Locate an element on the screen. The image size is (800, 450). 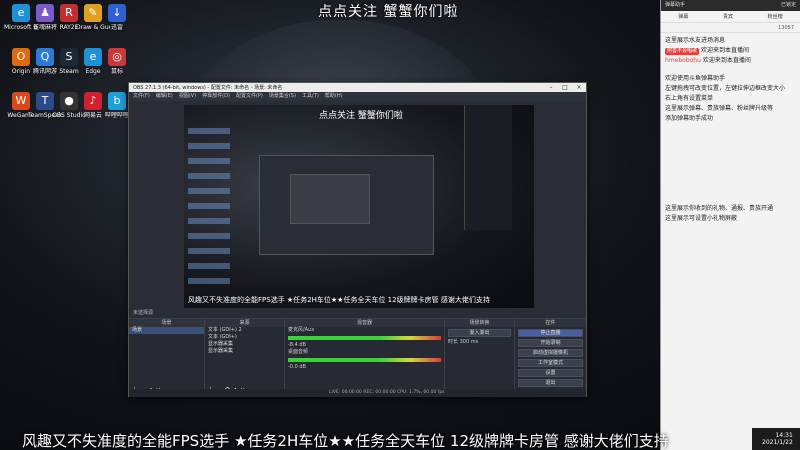
chat-message: 右上角有设置菜单 is located at coordinates (689, 98).